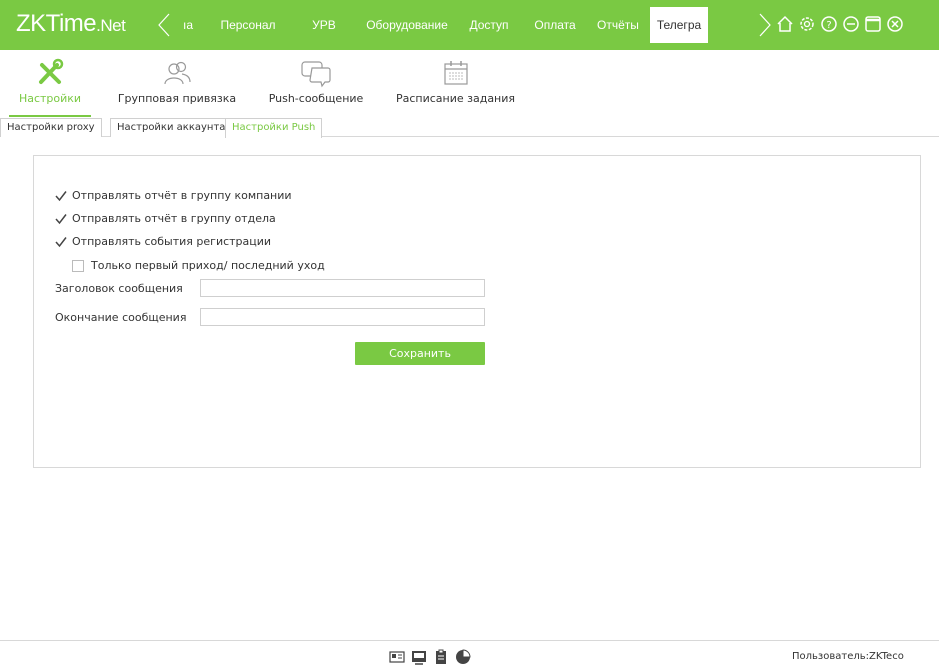 The height and width of the screenshot is (672, 939). I want to click on id-card-icon, so click(397, 657).